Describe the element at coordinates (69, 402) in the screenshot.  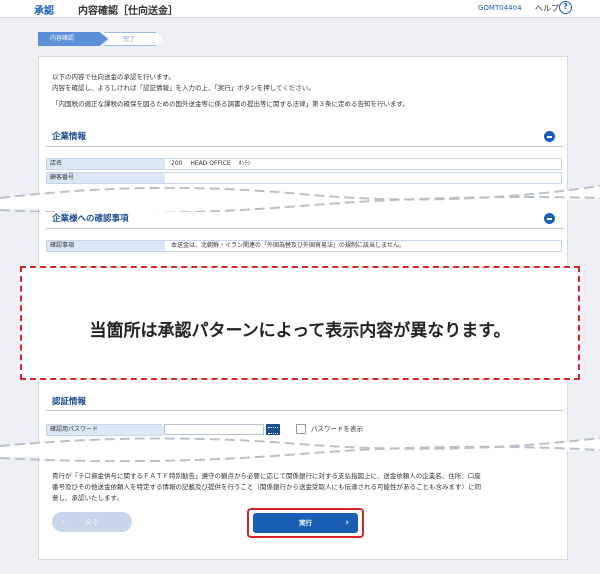
I see `auth-section-title: 認証情報` at that location.